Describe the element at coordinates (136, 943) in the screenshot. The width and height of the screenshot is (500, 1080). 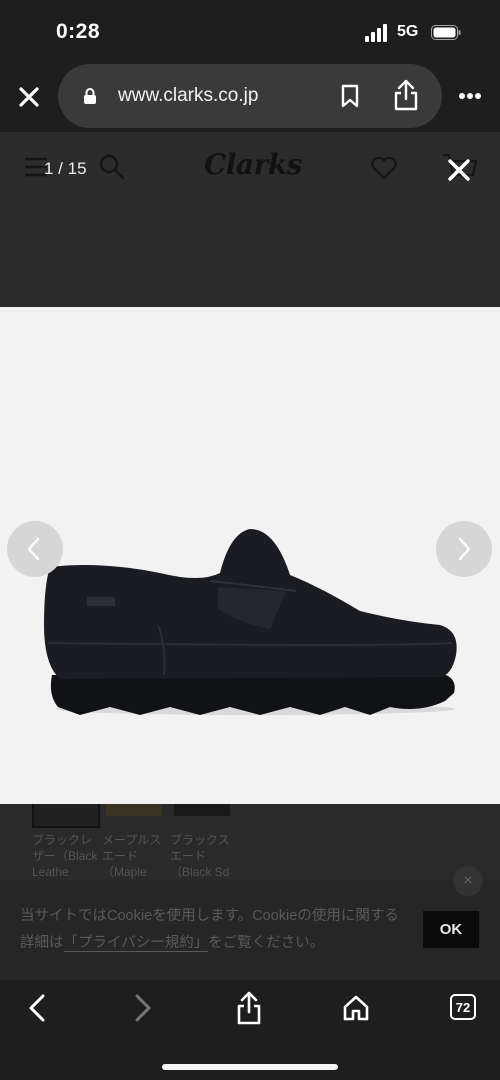
I see `privacy-policy-link: 「プライバシー規約」` at that location.